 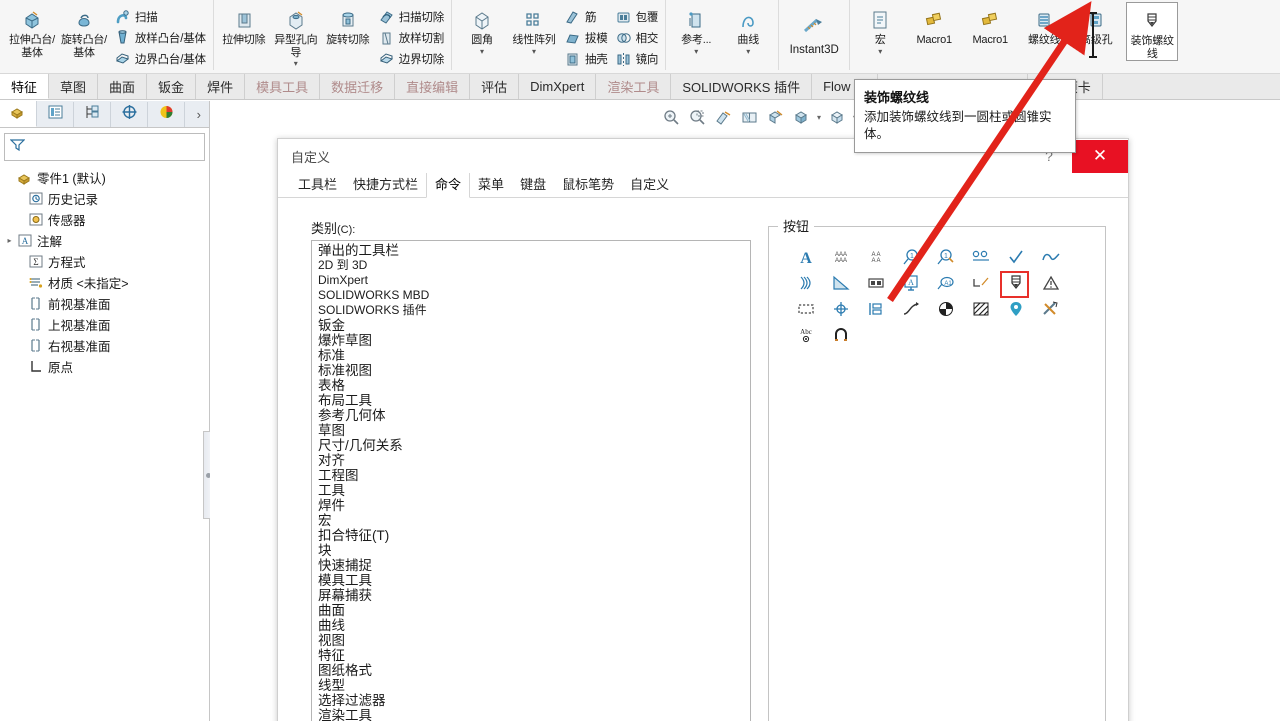 What do you see at coordinates (104, 240) in the screenshot?
I see `tree-item-annotations: ▸ A 注解` at bounding box center [104, 240].